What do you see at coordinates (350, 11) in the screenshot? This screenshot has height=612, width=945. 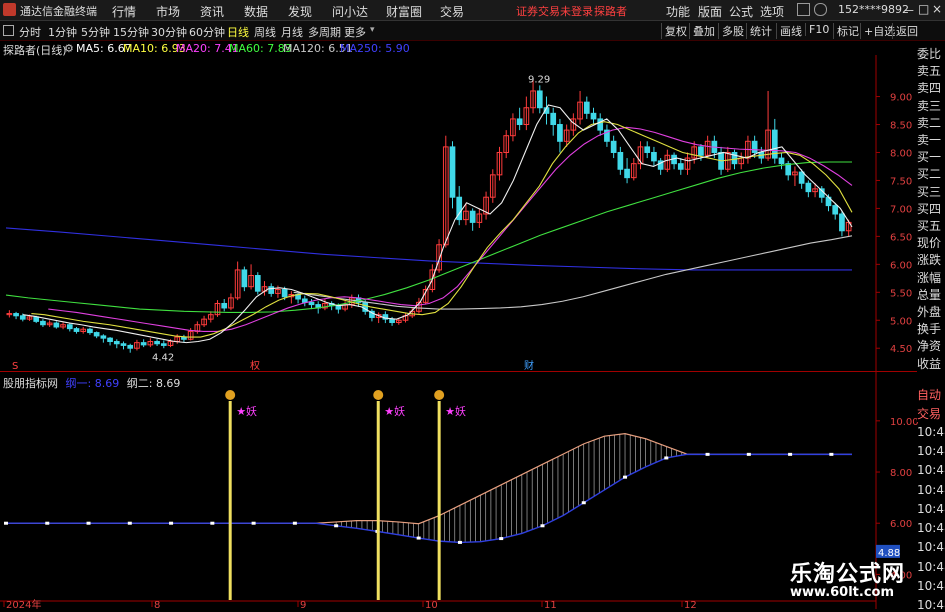 I see `menu-wenxiaoda: 问小达` at bounding box center [350, 11].